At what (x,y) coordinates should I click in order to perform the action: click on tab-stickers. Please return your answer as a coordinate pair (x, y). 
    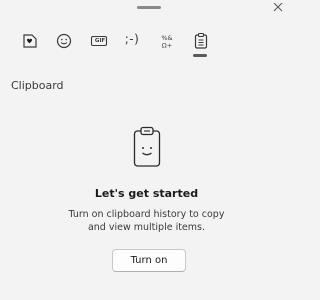
    Looking at the image, I should click on (29, 42).